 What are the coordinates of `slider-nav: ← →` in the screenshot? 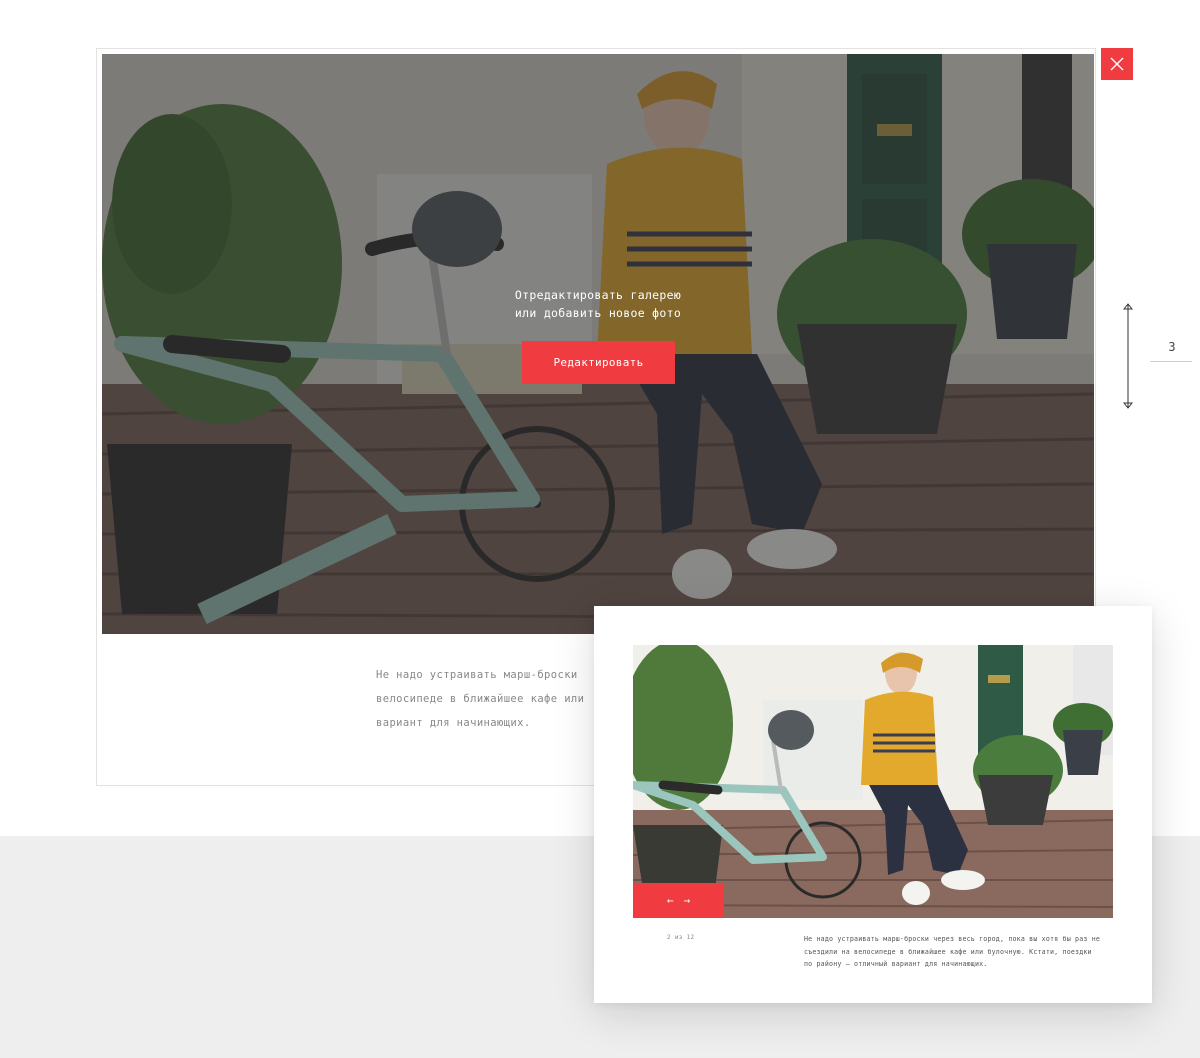 It's located at (678, 900).